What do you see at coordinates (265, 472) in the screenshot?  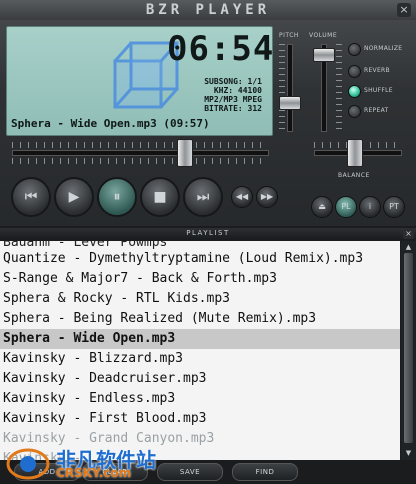 I see `find-button: FIND` at bounding box center [265, 472].